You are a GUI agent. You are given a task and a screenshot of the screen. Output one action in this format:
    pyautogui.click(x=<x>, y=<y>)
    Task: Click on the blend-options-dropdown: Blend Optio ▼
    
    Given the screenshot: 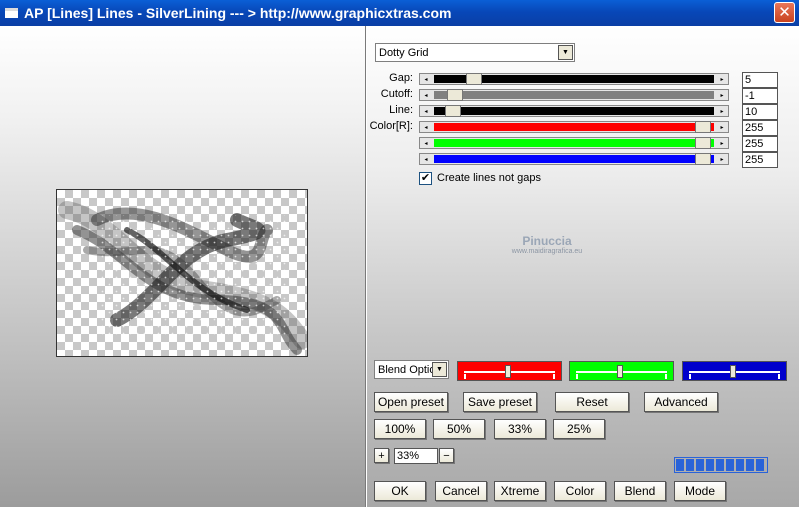 What is the action you would take?
    pyautogui.click(x=411, y=369)
    